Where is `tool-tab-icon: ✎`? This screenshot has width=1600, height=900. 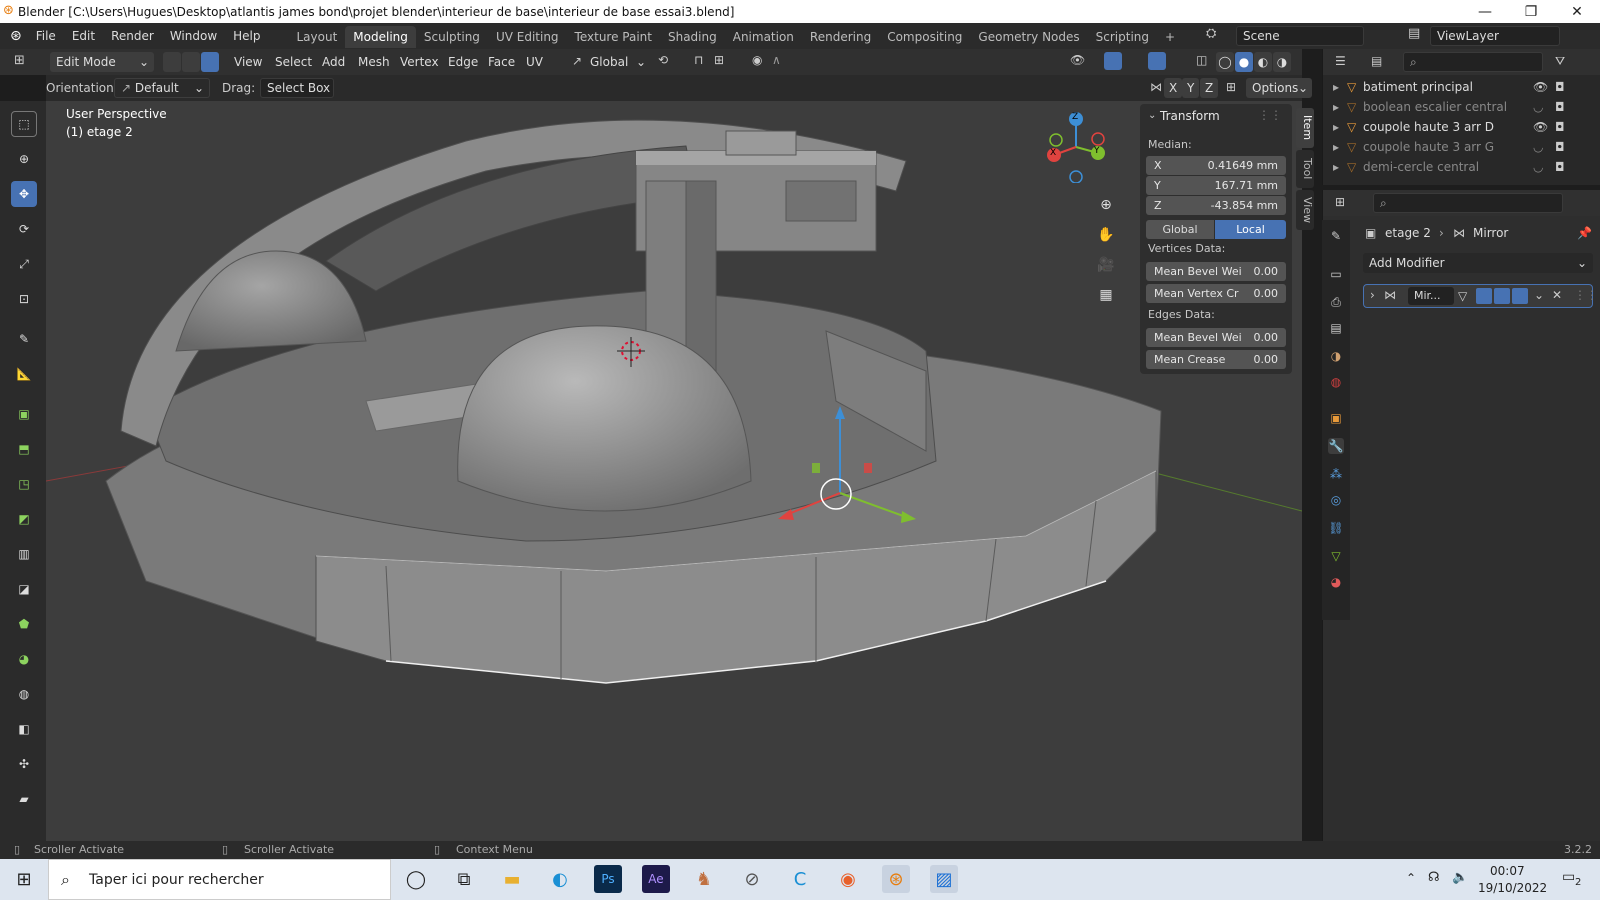 tool-tab-icon: ✎ is located at coordinates (1336, 236).